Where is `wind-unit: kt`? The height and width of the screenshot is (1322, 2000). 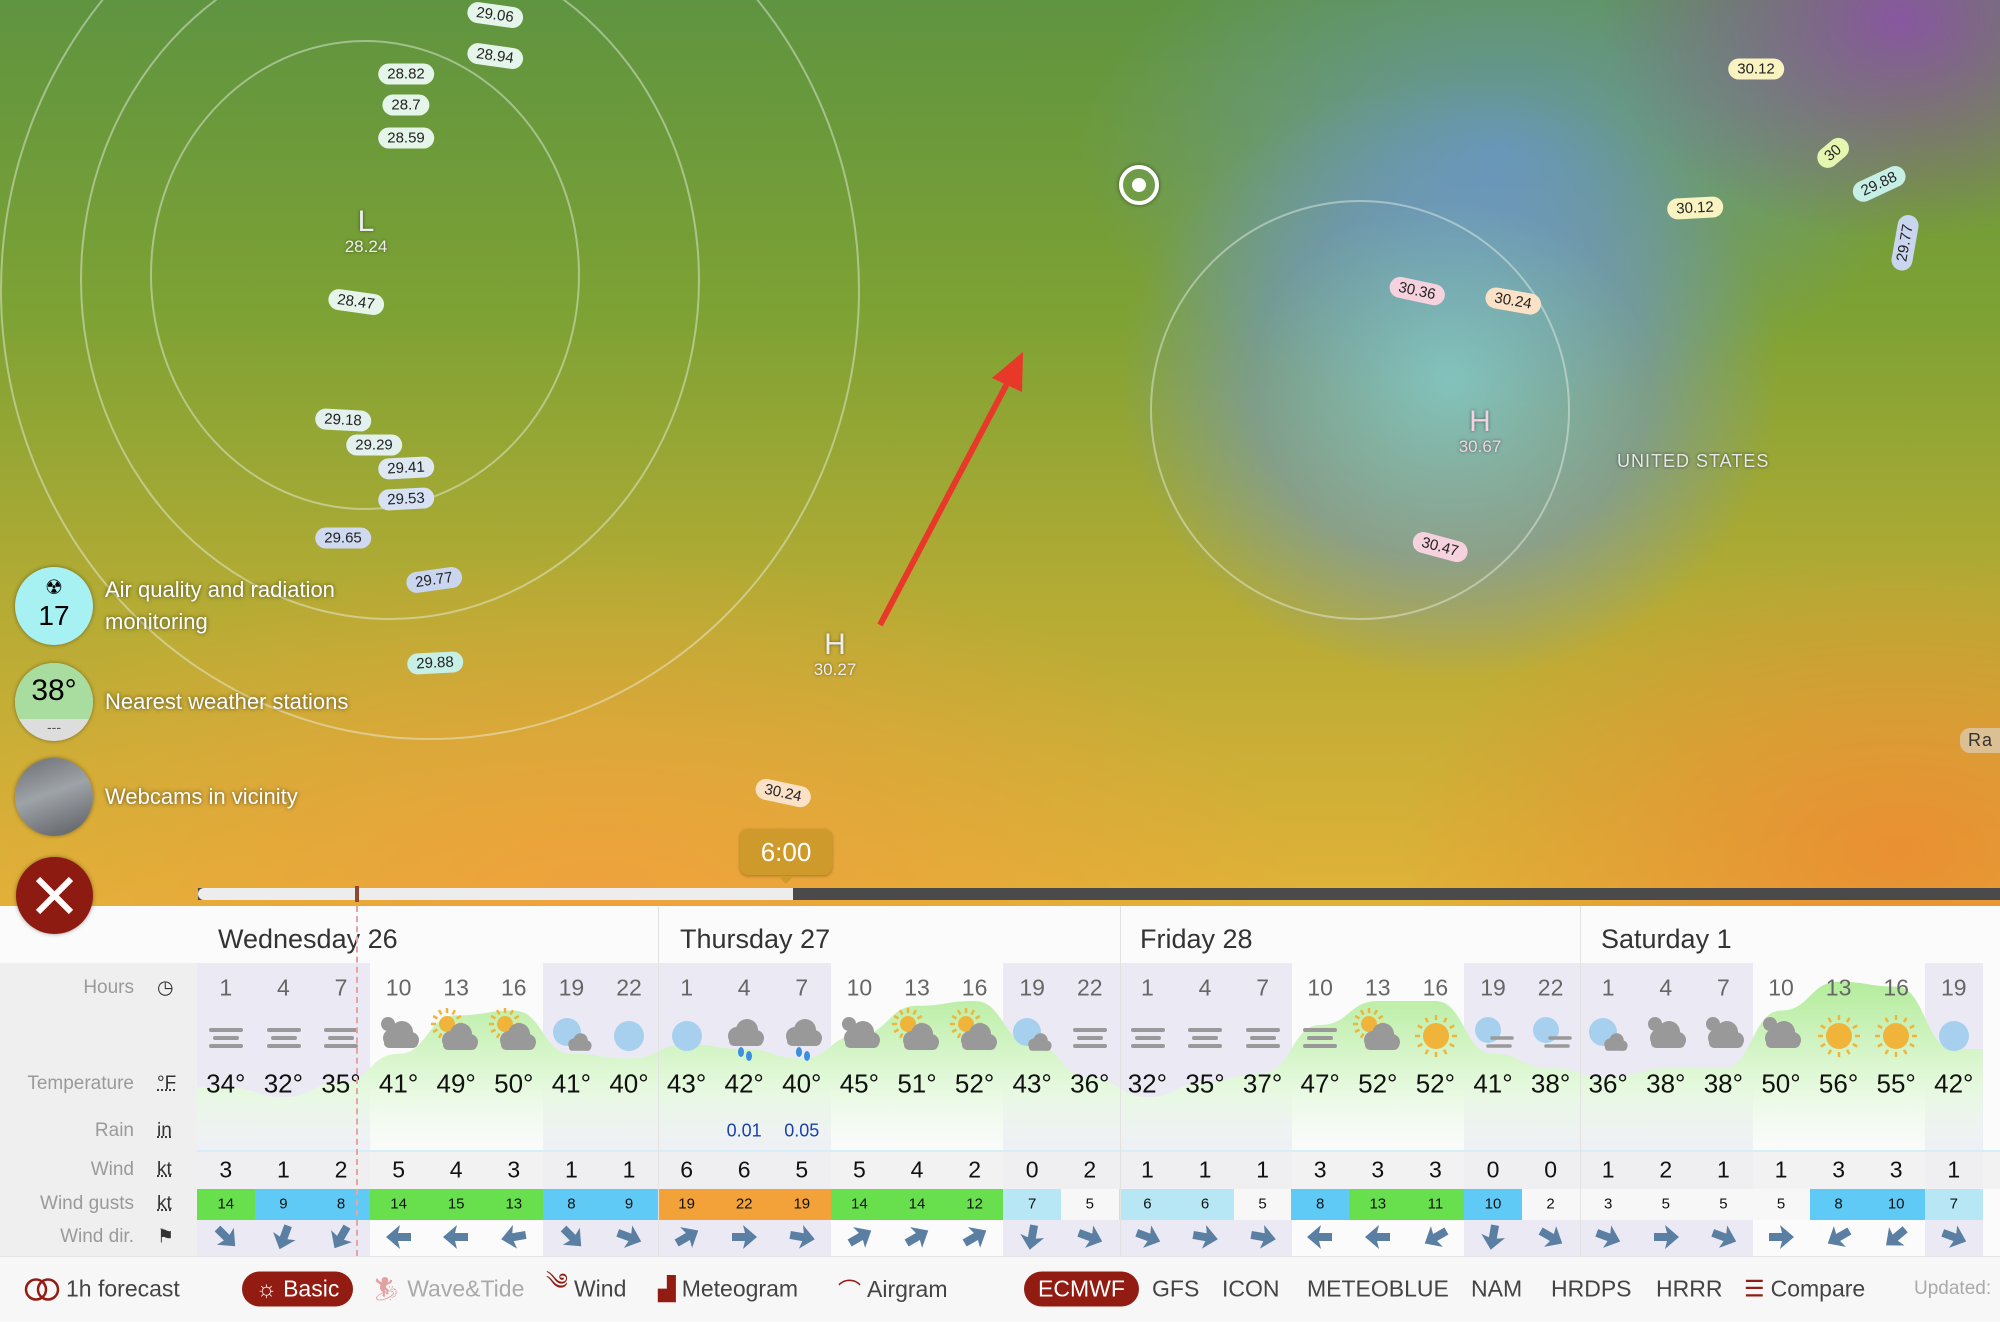
wind-unit: kt is located at coordinates (164, 1170).